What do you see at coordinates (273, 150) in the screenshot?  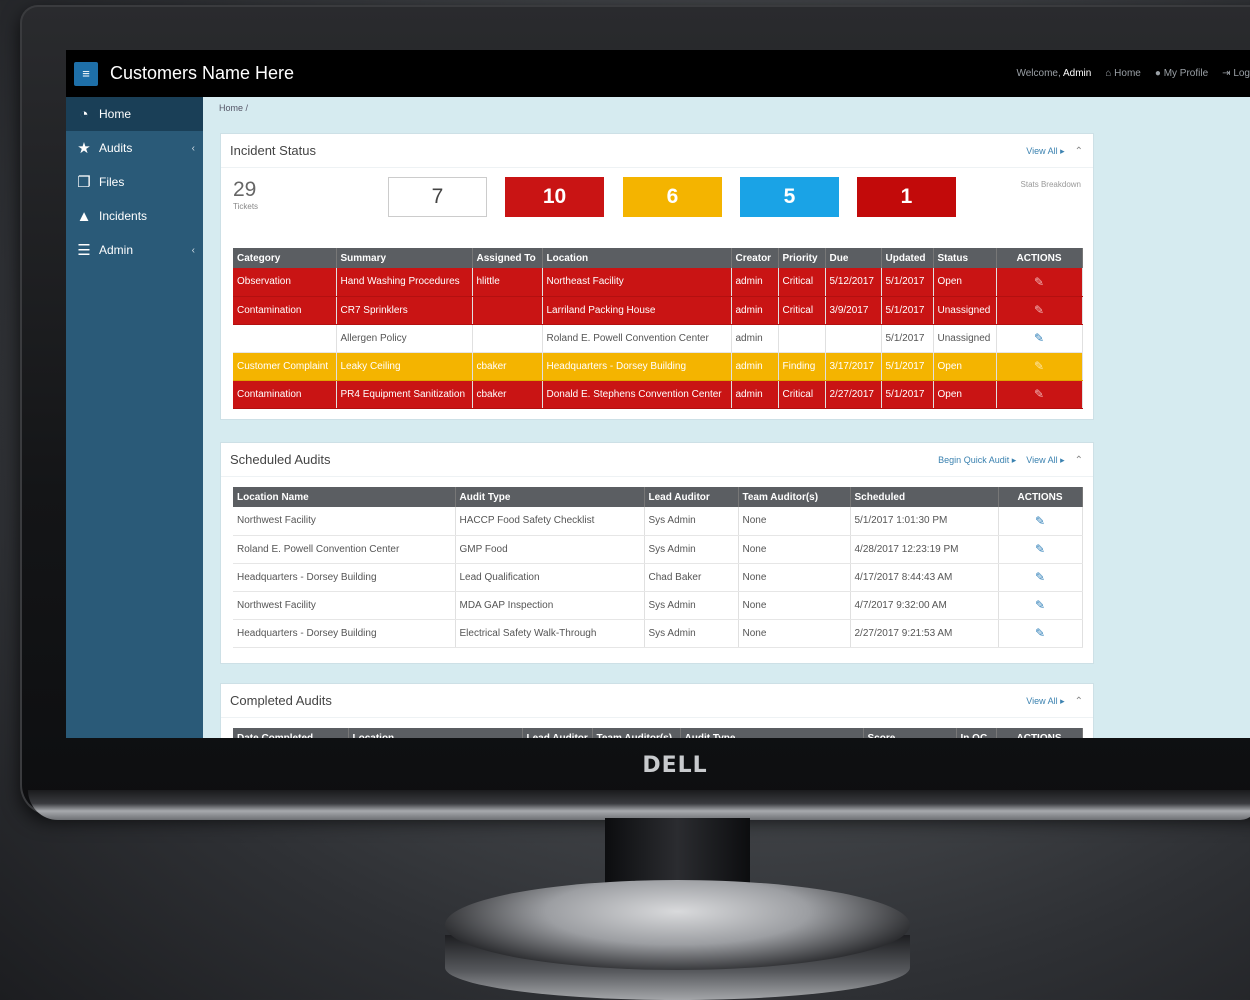 I see `panel-title: Incident Status` at bounding box center [273, 150].